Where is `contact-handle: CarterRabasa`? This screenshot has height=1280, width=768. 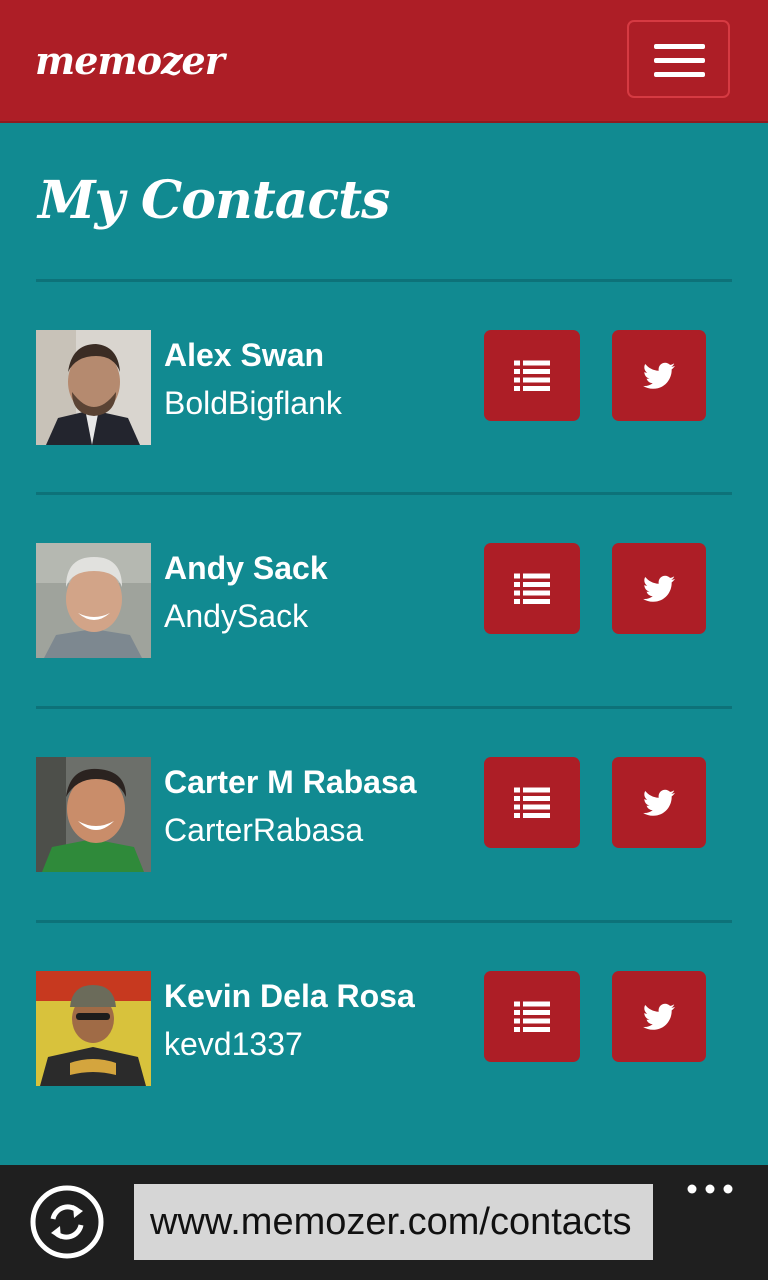 contact-handle: CarterRabasa is located at coordinates (264, 830).